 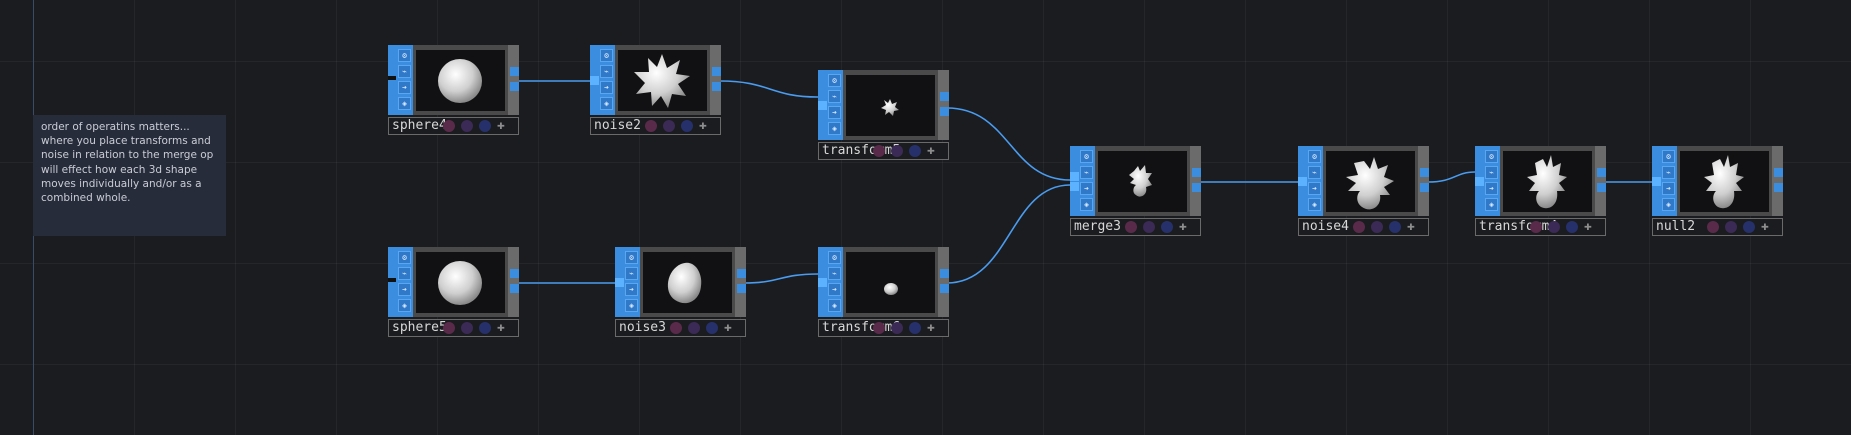 I want to click on node-sphere5: ⚙ ⌁ ➔ ◈ sphere5 ✚, so click(x=453, y=292).